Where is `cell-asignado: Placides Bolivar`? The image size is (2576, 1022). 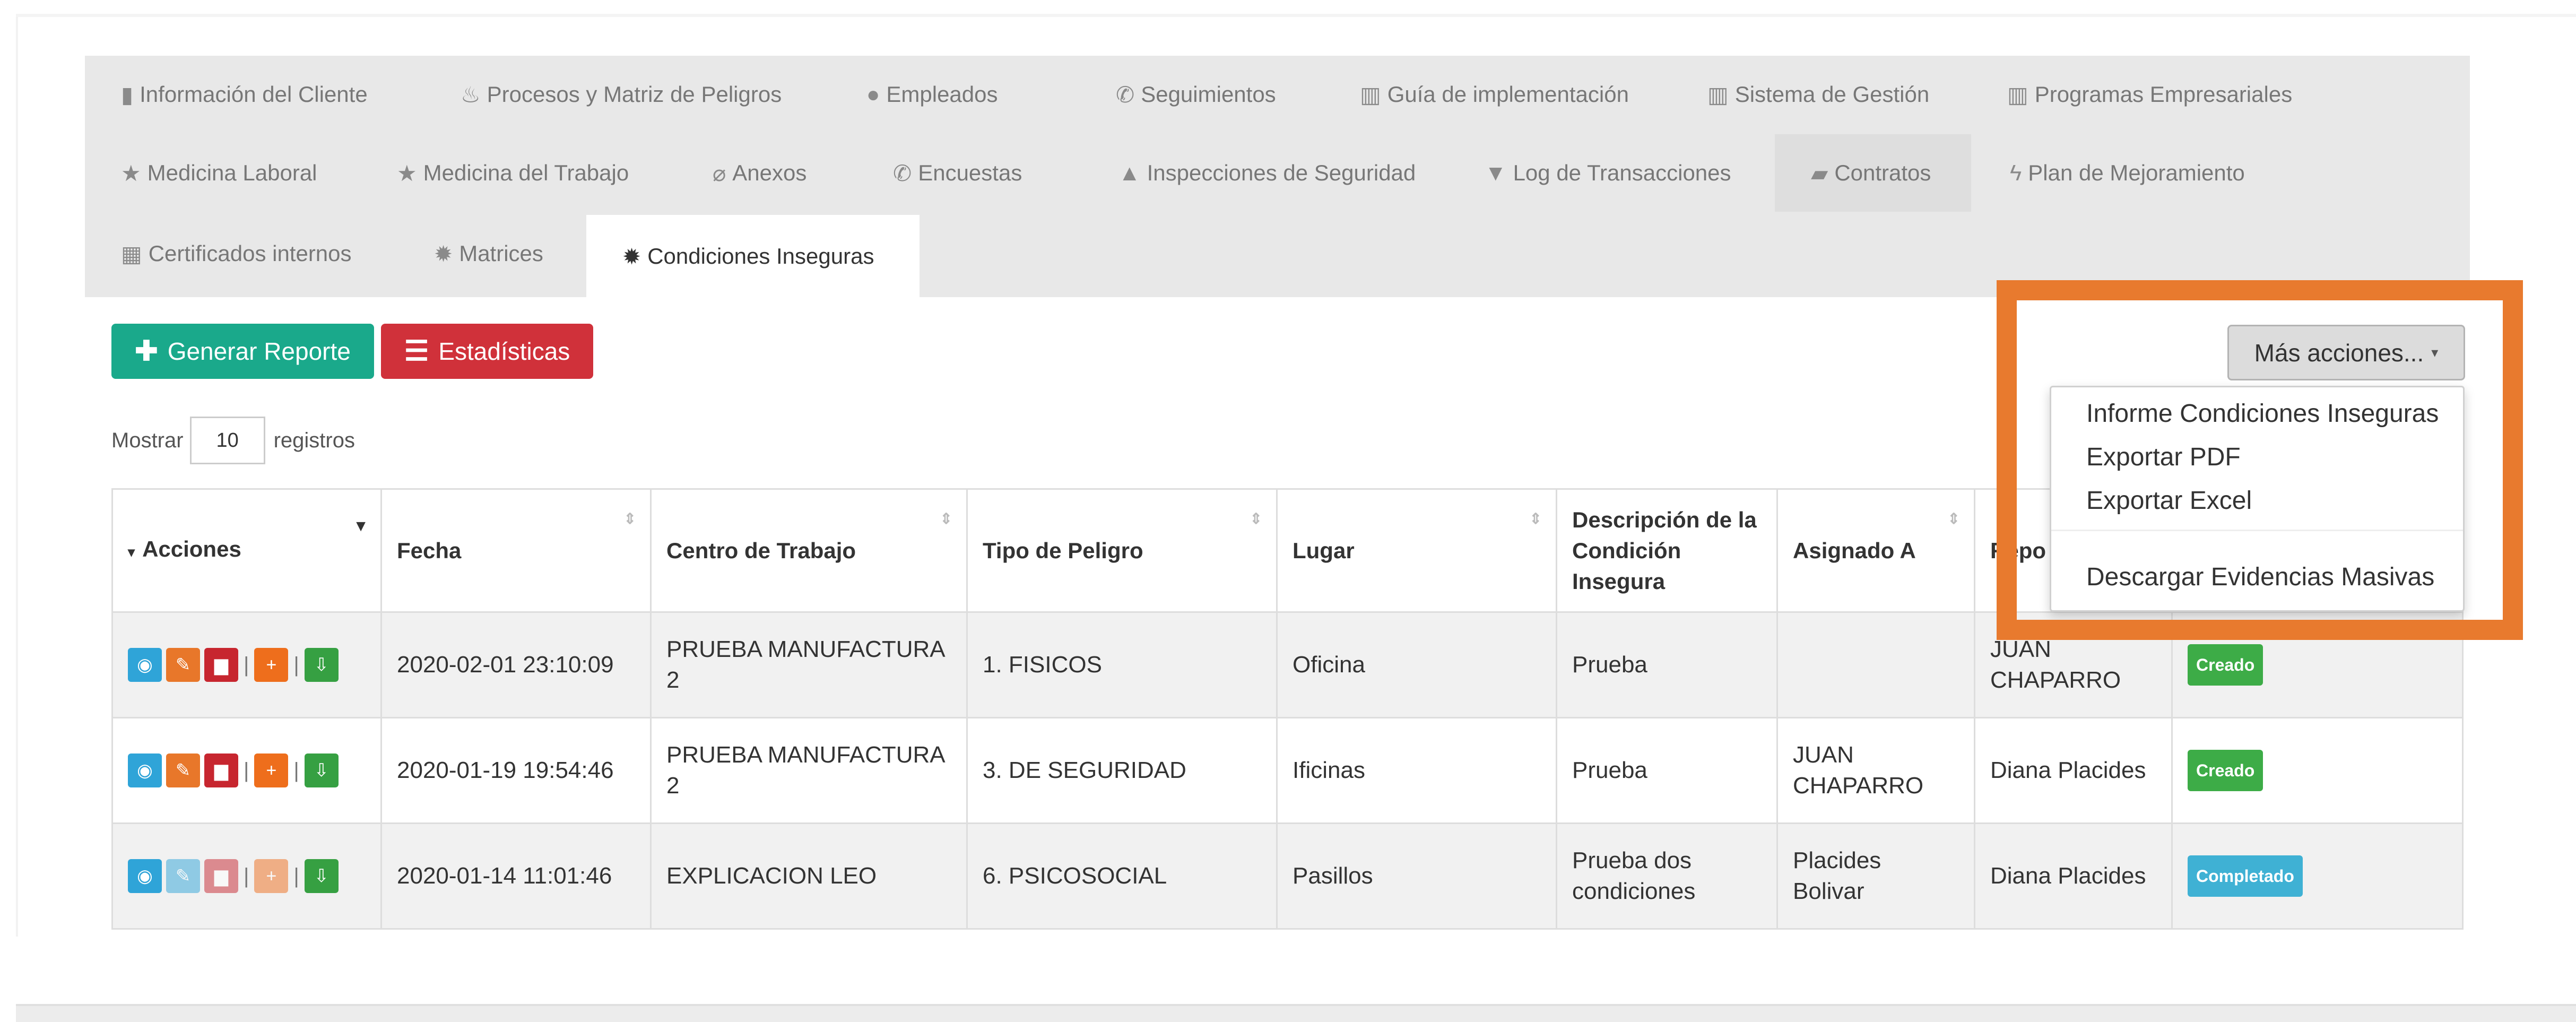
cell-asignado: Placides Bolivar is located at coordinates (1875, 876).